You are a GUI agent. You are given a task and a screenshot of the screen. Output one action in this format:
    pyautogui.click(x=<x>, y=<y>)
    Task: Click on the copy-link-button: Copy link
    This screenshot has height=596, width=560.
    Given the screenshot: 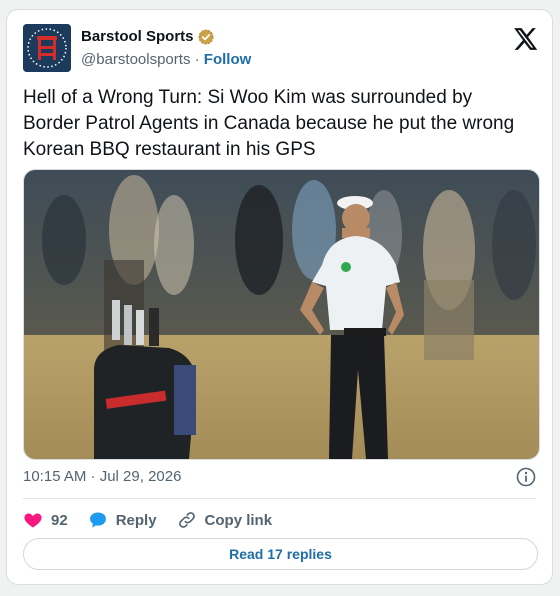 What is the action you would take?
    pyautogui.click(x=225, y=520)
    